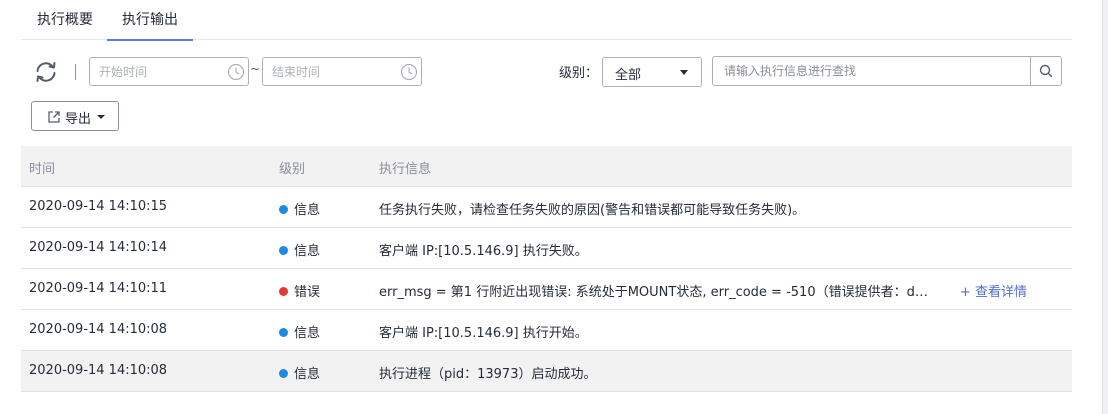 Image resolution: width=1108 pixels, height=414 pixels. I want to click on scrollbar-track, so click(1105, 207).